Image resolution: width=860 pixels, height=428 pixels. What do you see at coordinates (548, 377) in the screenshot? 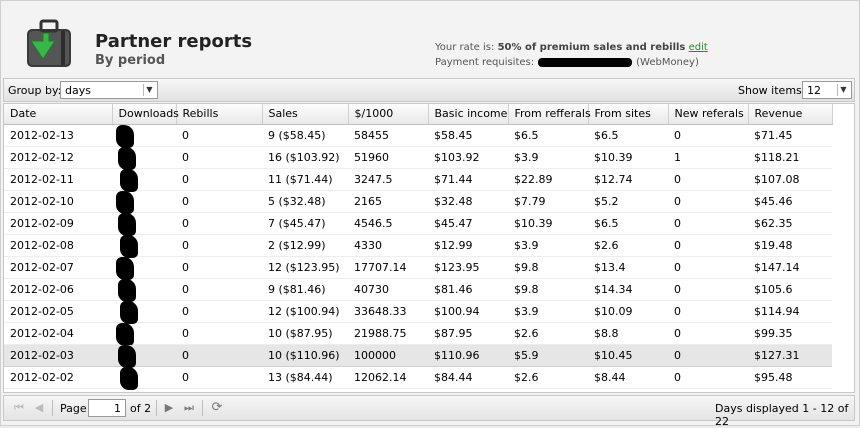
I see `cell-from-refferals: $2.6` at bounding box center [548, 377].